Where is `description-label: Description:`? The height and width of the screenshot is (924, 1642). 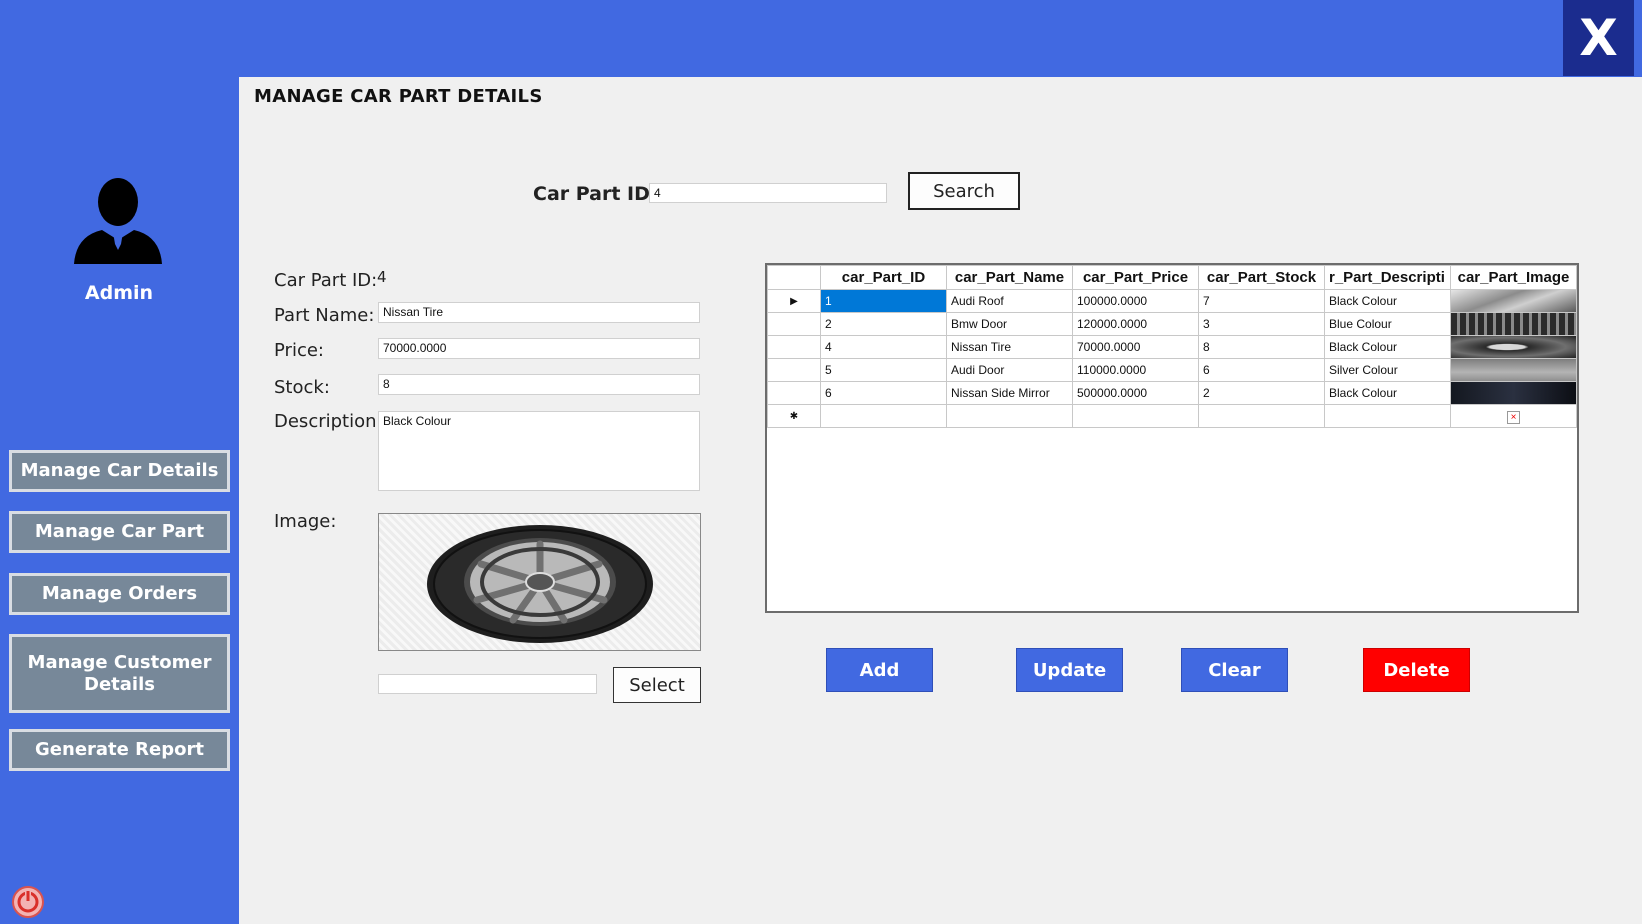
description-label: Description: is located at coordinates (328, 421).